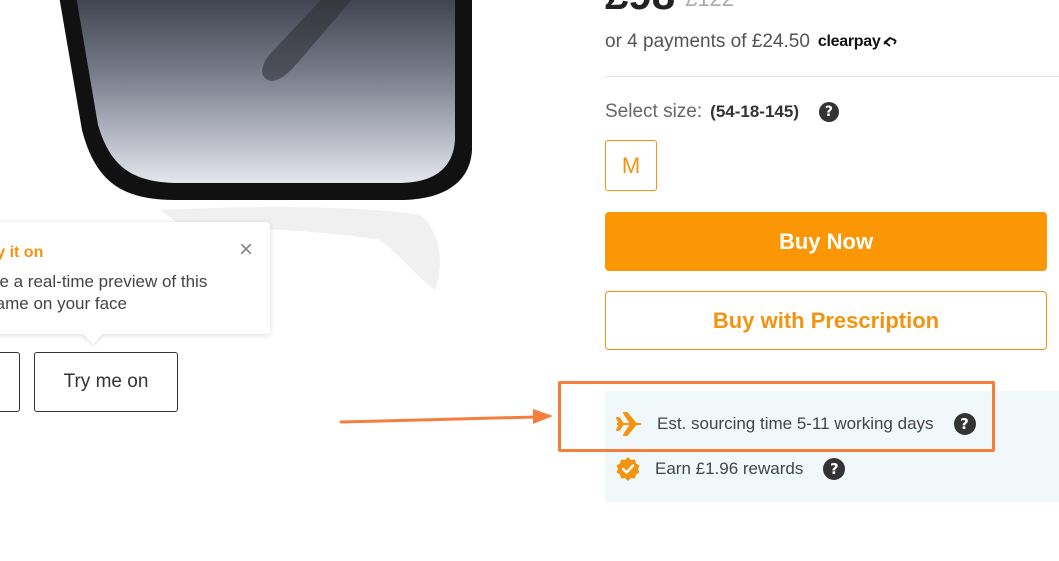 The image size is (1059, 561). Describe the element at coordinates (849, 41) in the screenshot. I see `clearpay-wordmark: clearpay` at that location.